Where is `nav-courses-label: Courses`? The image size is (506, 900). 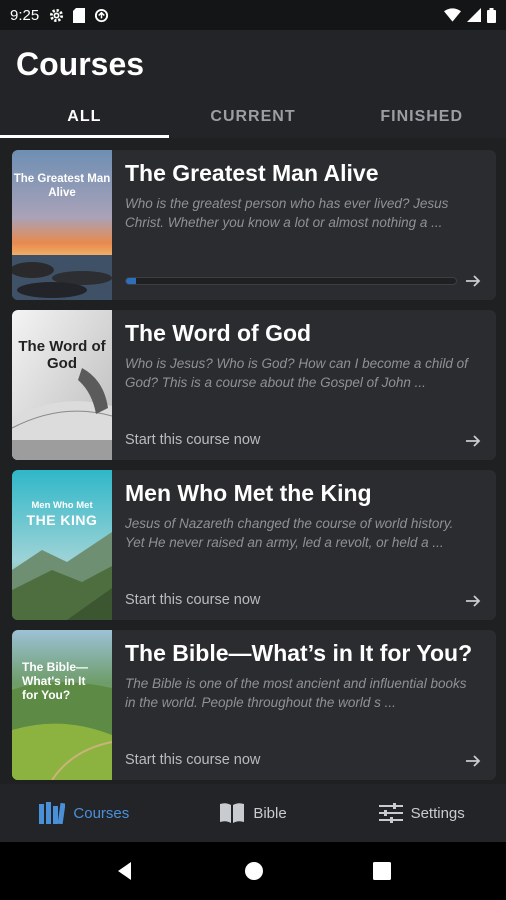
nav-courses-label: Courses is located at coordinates (101, 813).